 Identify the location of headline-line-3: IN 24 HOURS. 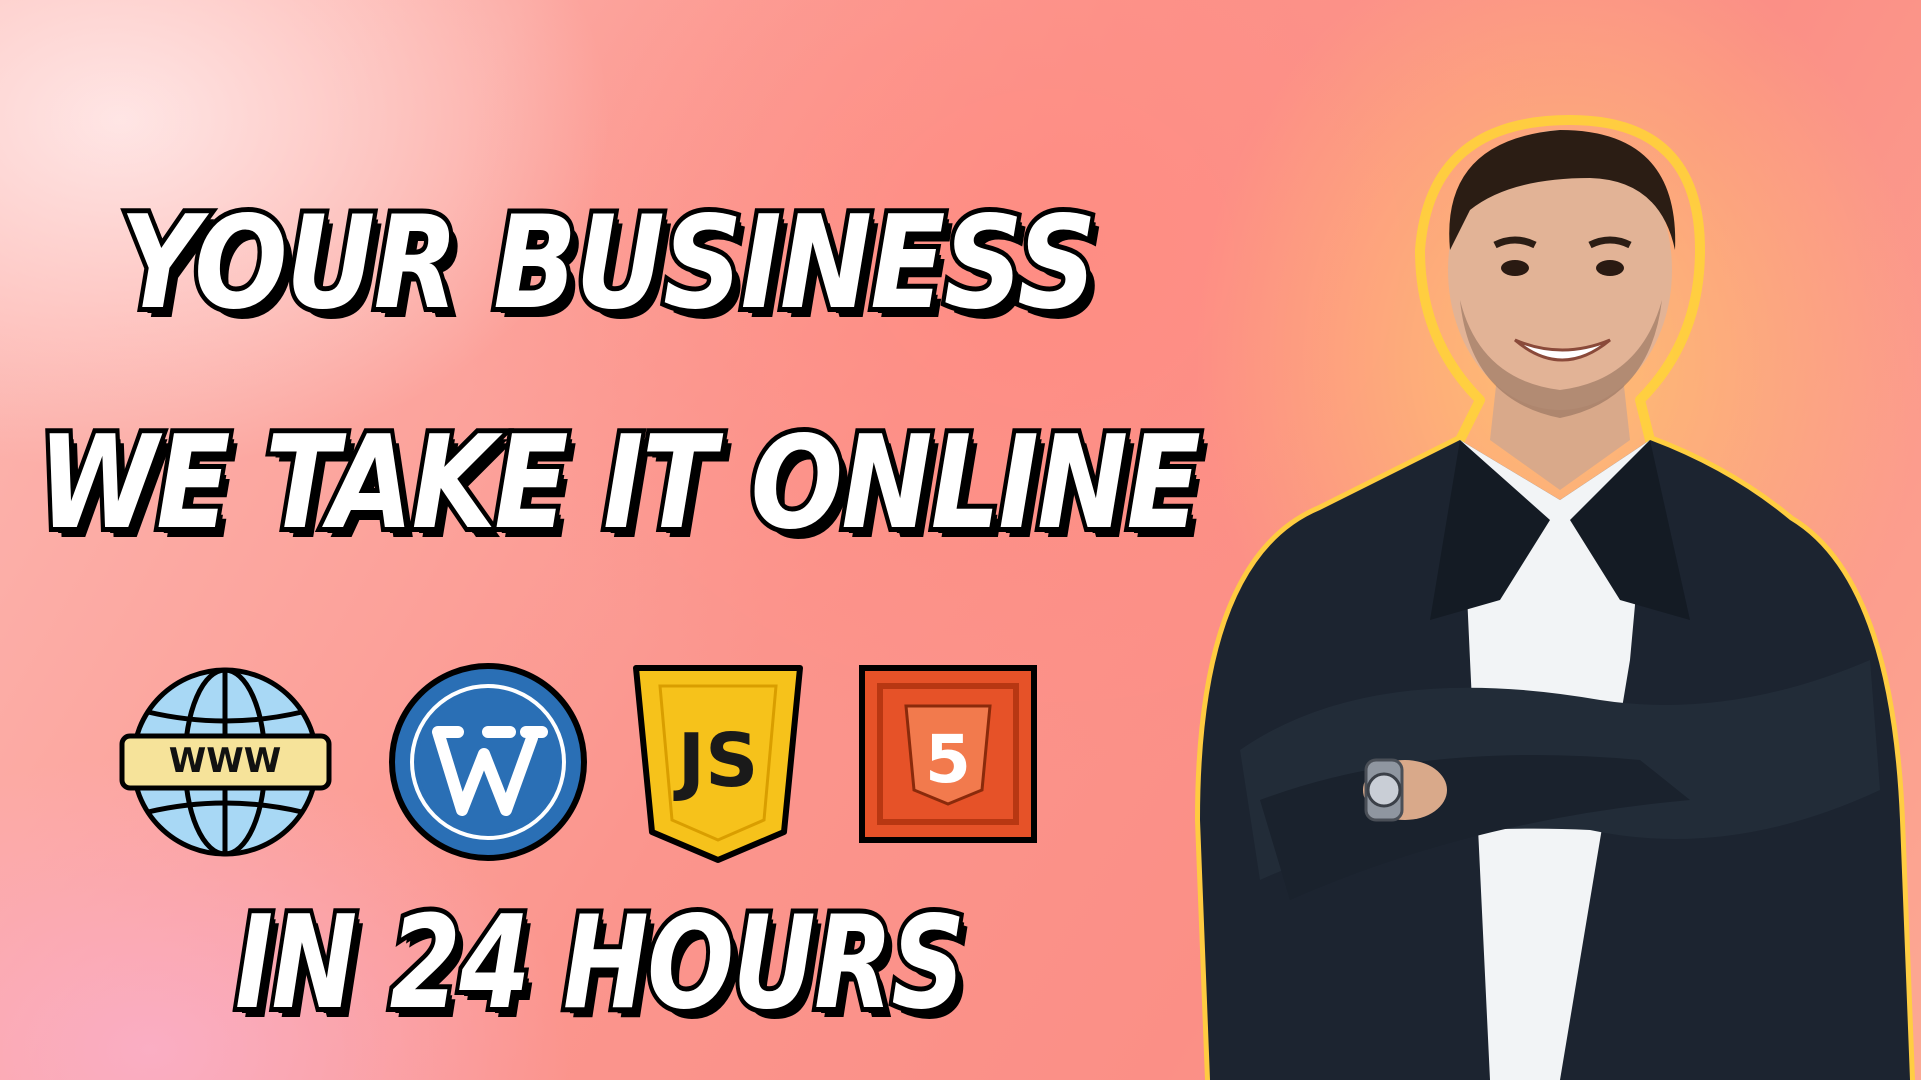
(600, 963).